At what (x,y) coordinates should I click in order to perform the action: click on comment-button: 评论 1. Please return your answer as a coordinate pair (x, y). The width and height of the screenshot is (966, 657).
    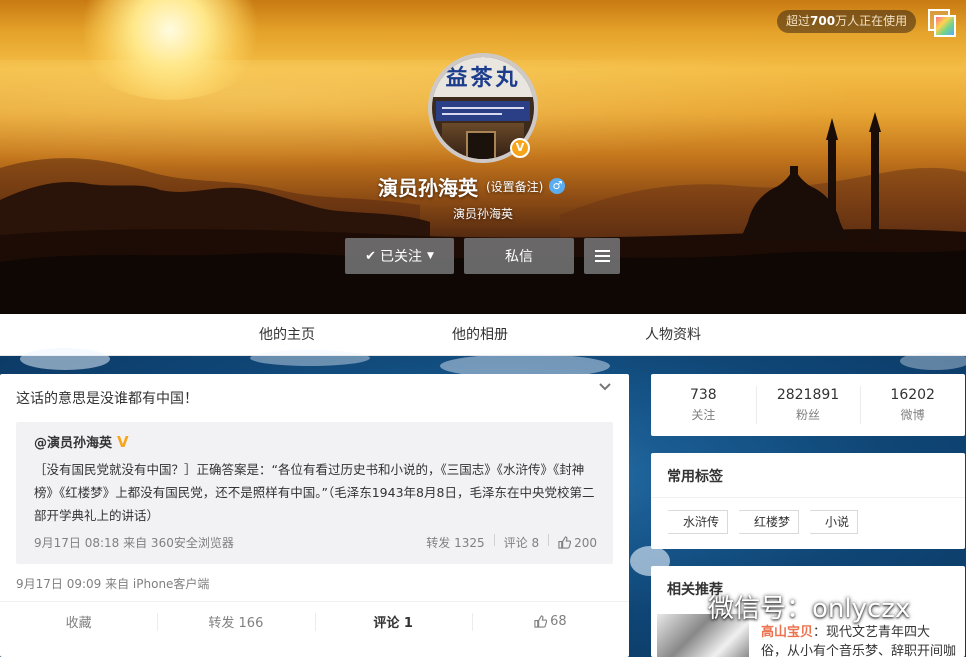
    Looking at the image, I should click on (393, 621).